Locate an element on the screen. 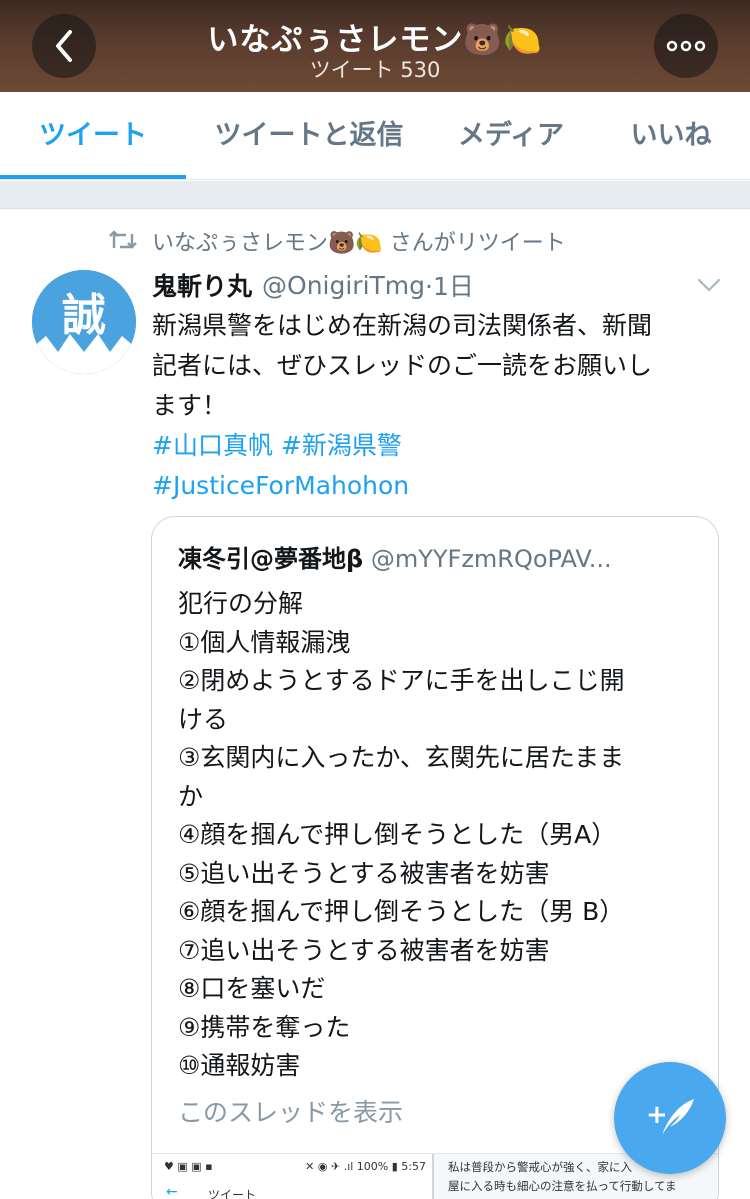  quoted-line: 犯行の分解 is located at coordinates (241, 603).